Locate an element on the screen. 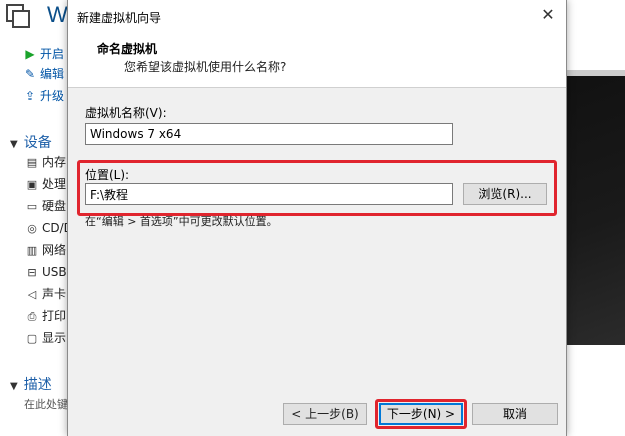 The width and height of the screenshot is (625, 436). wizard-step-header: 命名虚拟机 您希望该虚拟机使用什么名称? is located at coordinates (317, 59).